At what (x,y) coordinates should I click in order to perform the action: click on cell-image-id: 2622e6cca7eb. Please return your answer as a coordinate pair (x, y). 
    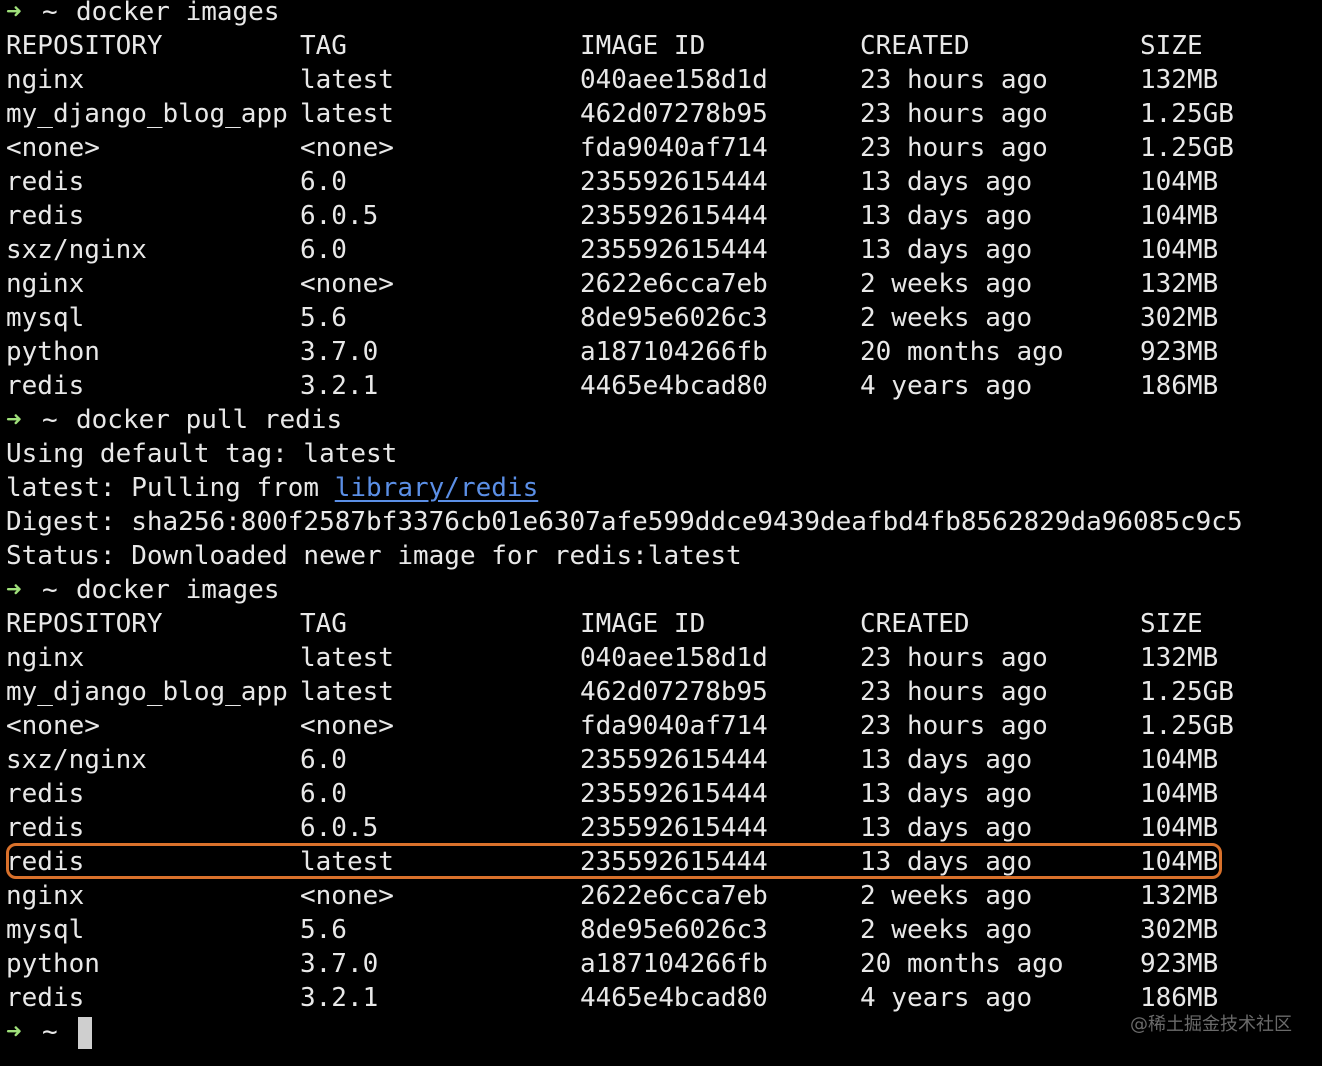
    Looking at the image, I should click on (674, 896).